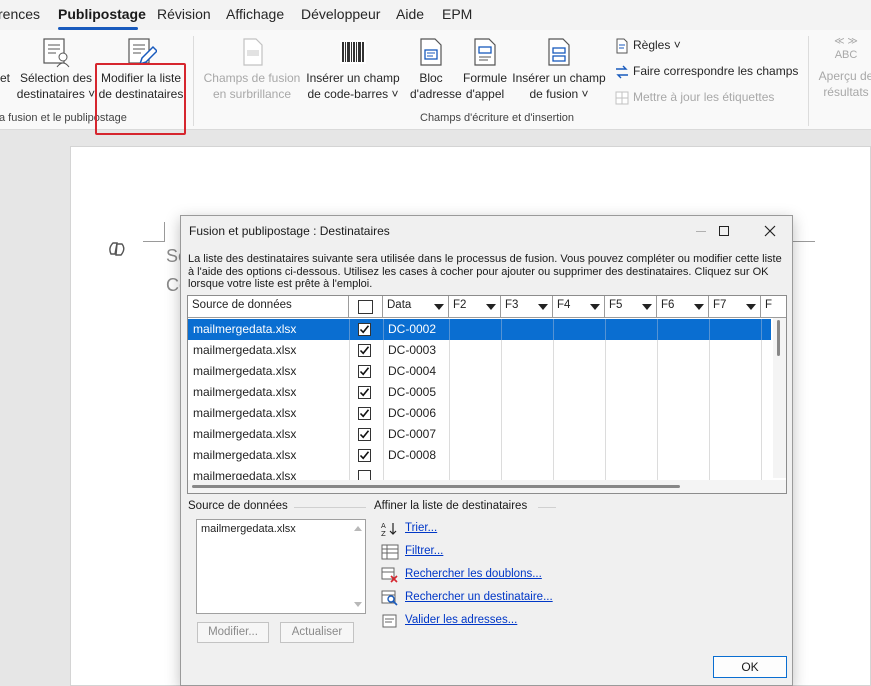 The height and width of the screenshot is (686, 871). I want to click on tab-publipostage: Publipostage, so click(102, 14).